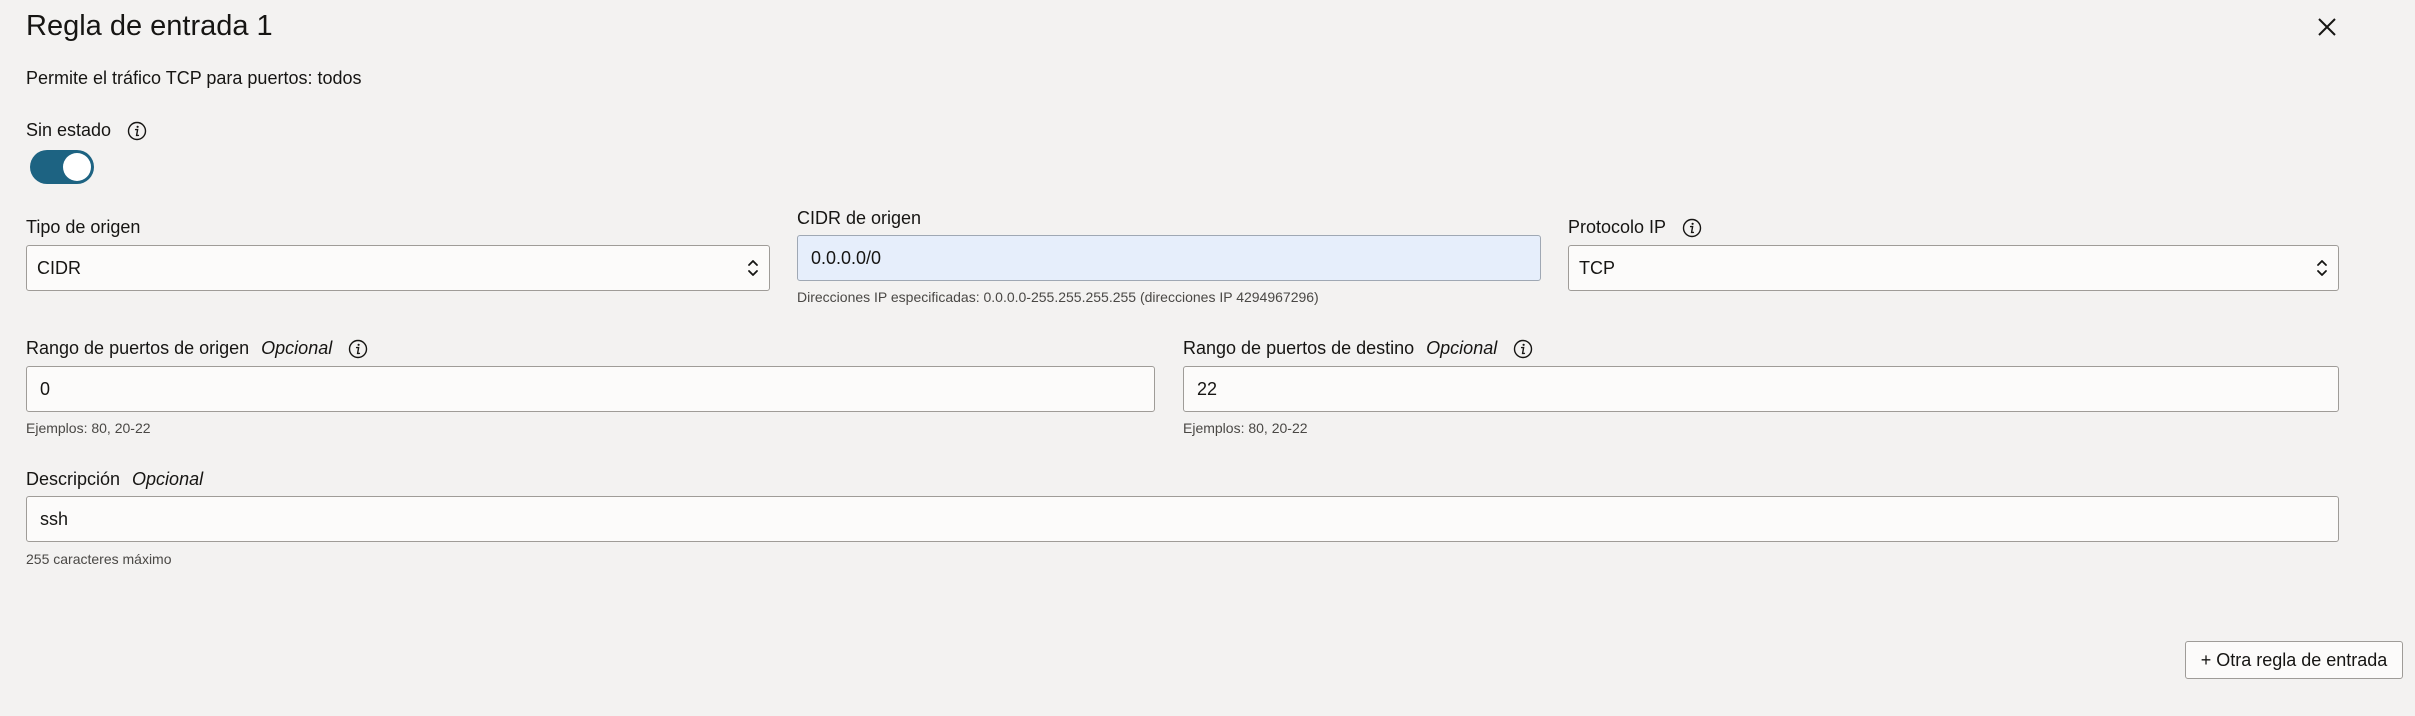  What do you see at coordinates (398, 268) in the screenshot?
I see `source-type-select: CIDR` at bounding box center [398, 268].